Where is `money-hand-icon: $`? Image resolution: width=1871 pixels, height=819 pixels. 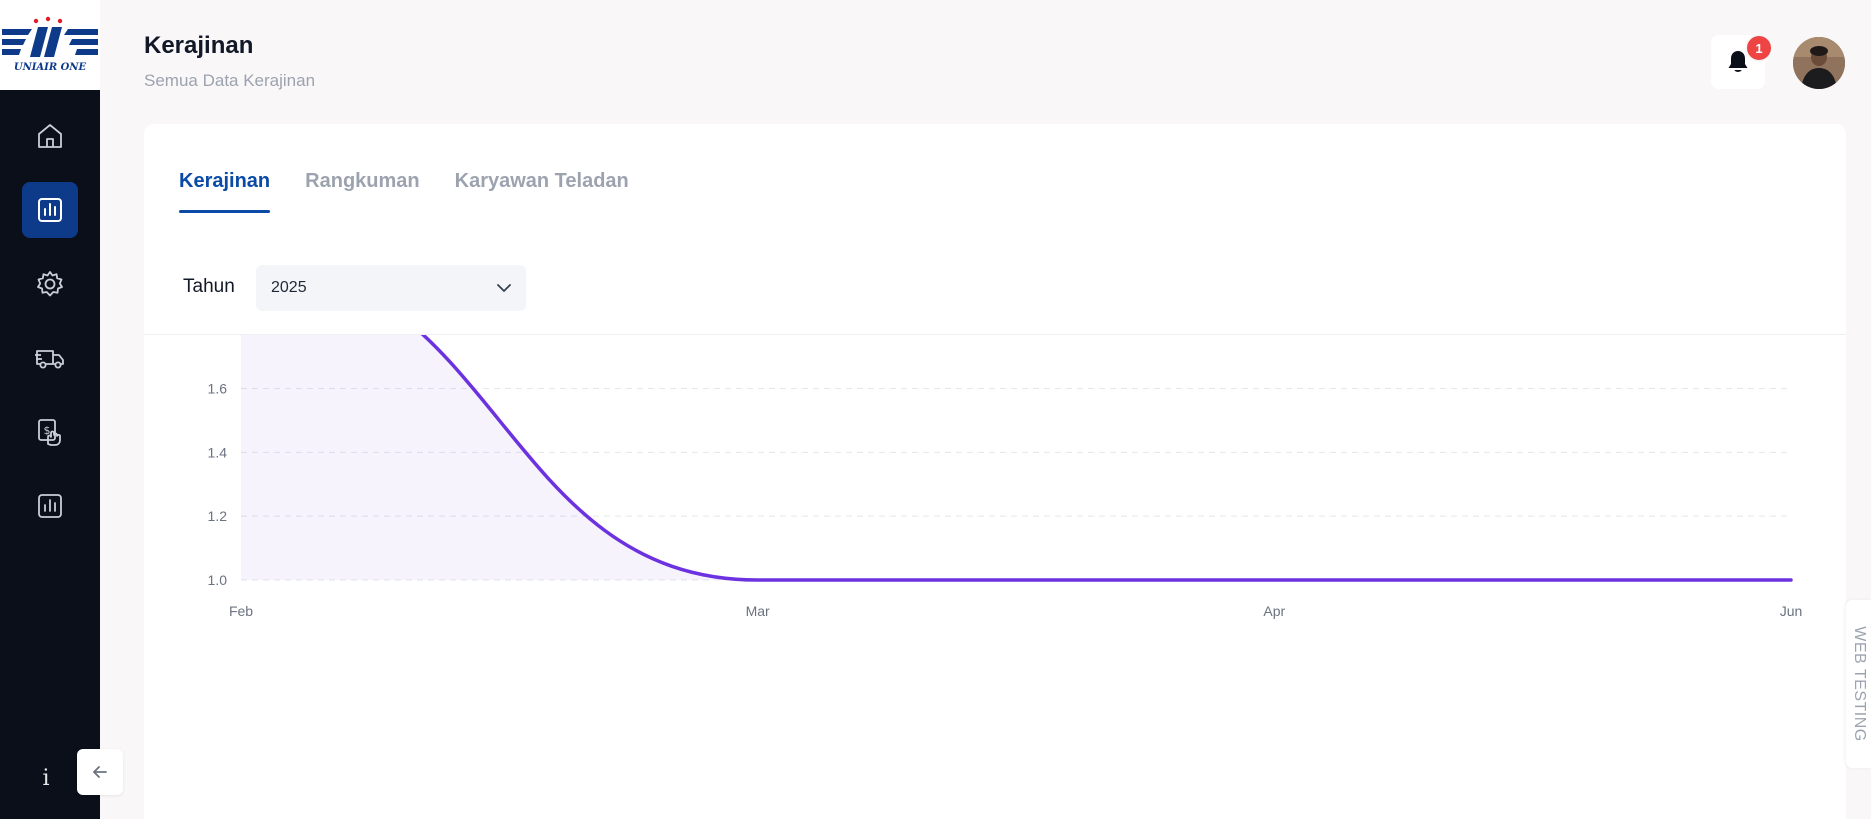
money-hand-icon: $ is located at coordinates (49, 432).